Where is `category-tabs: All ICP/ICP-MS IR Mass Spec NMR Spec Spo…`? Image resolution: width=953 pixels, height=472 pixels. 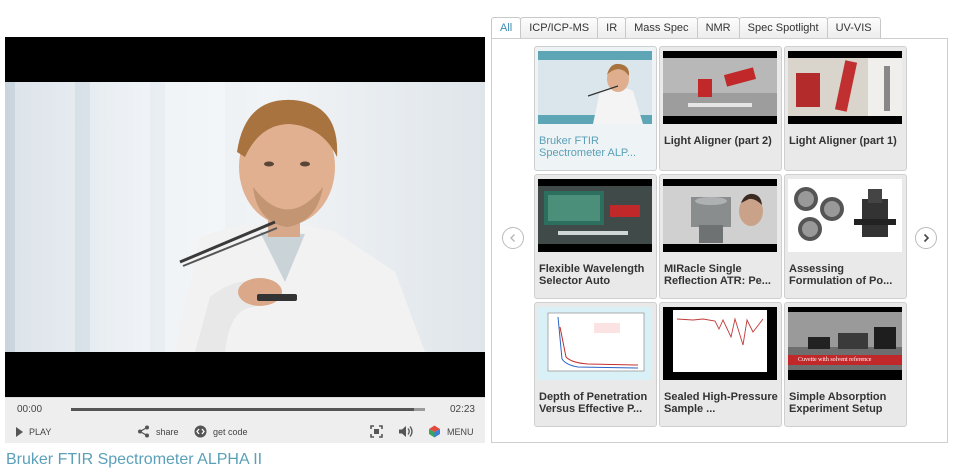 category-tabs: All ICP/ICP-MS IR Mass Spec NMR Spec Spo… is located at coordinates (686, 28).